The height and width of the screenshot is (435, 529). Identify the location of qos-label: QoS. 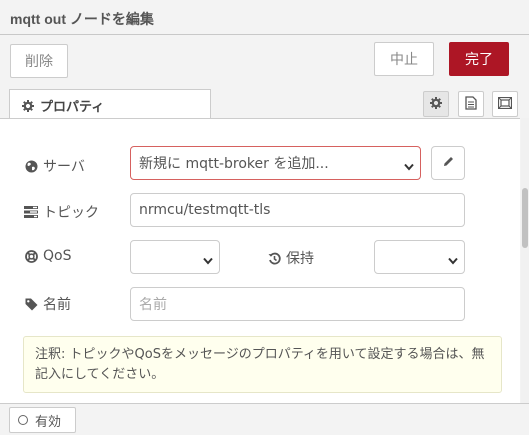
(47, 256).